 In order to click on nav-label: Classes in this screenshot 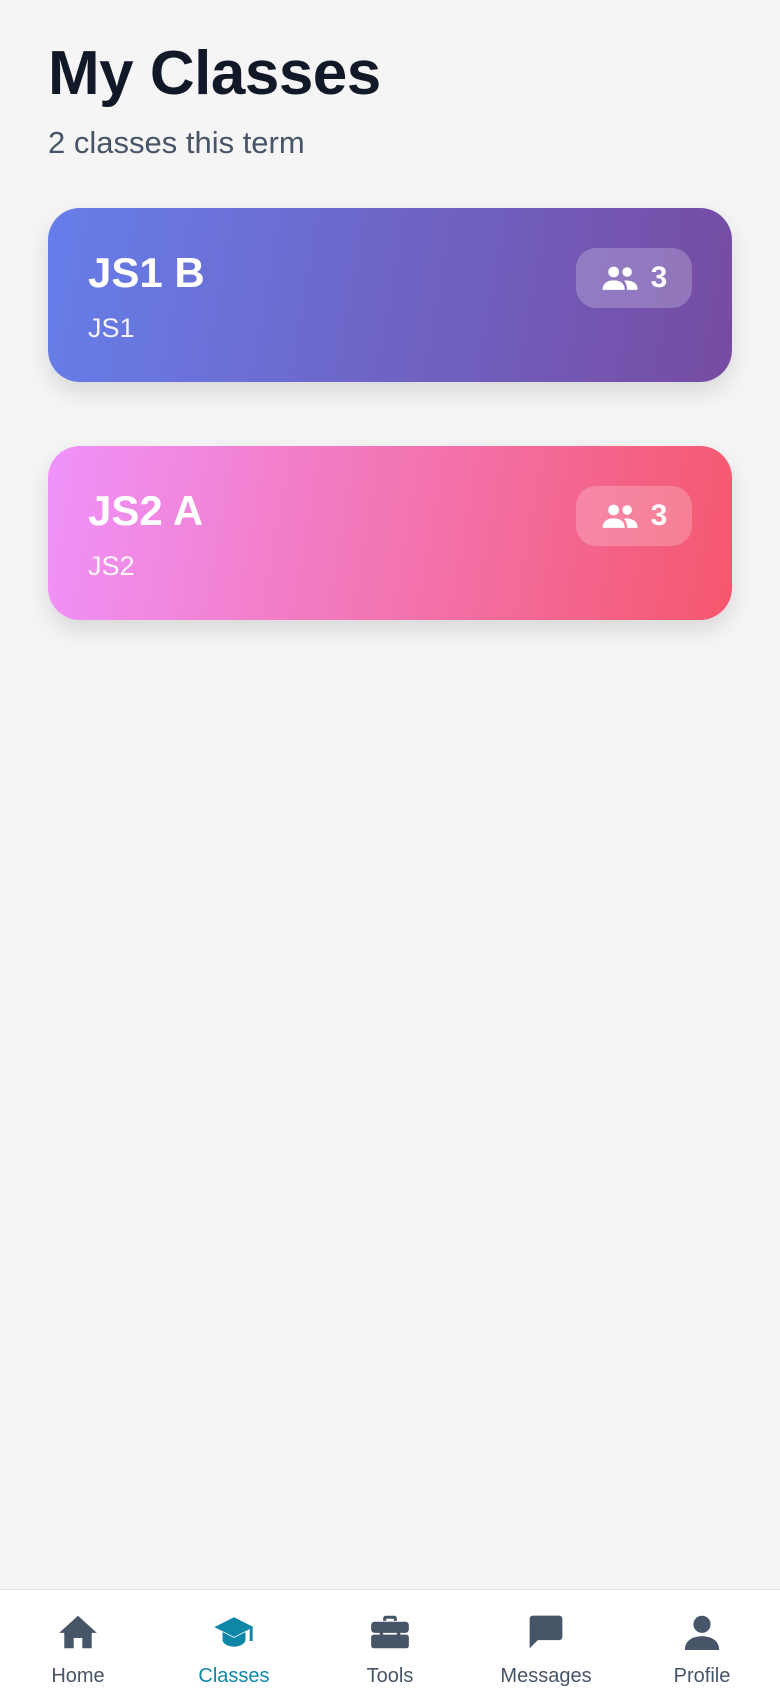, I will do `click(234, 1676)`.